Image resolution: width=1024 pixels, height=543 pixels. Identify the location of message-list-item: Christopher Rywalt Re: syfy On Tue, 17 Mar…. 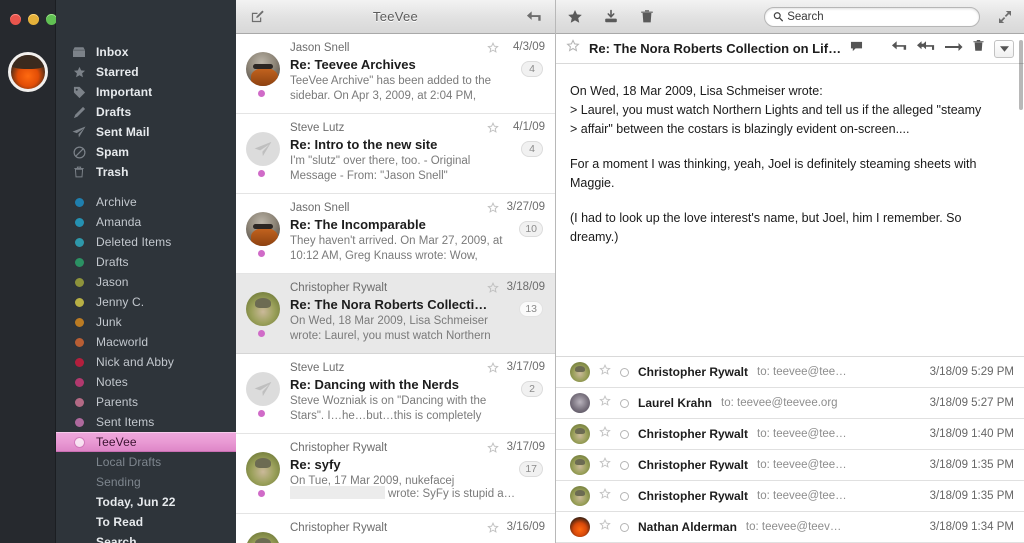
(395, 474).